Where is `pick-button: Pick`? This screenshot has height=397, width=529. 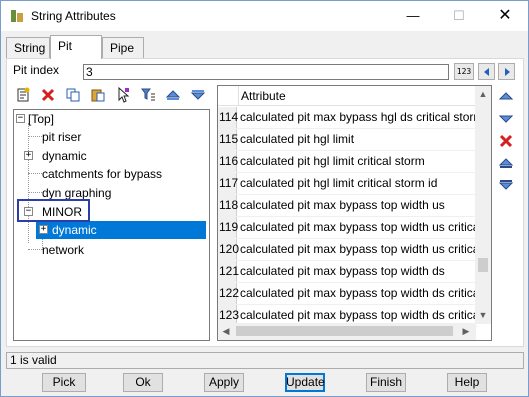 pick-button: Pick is located at coordinates (64, 382).